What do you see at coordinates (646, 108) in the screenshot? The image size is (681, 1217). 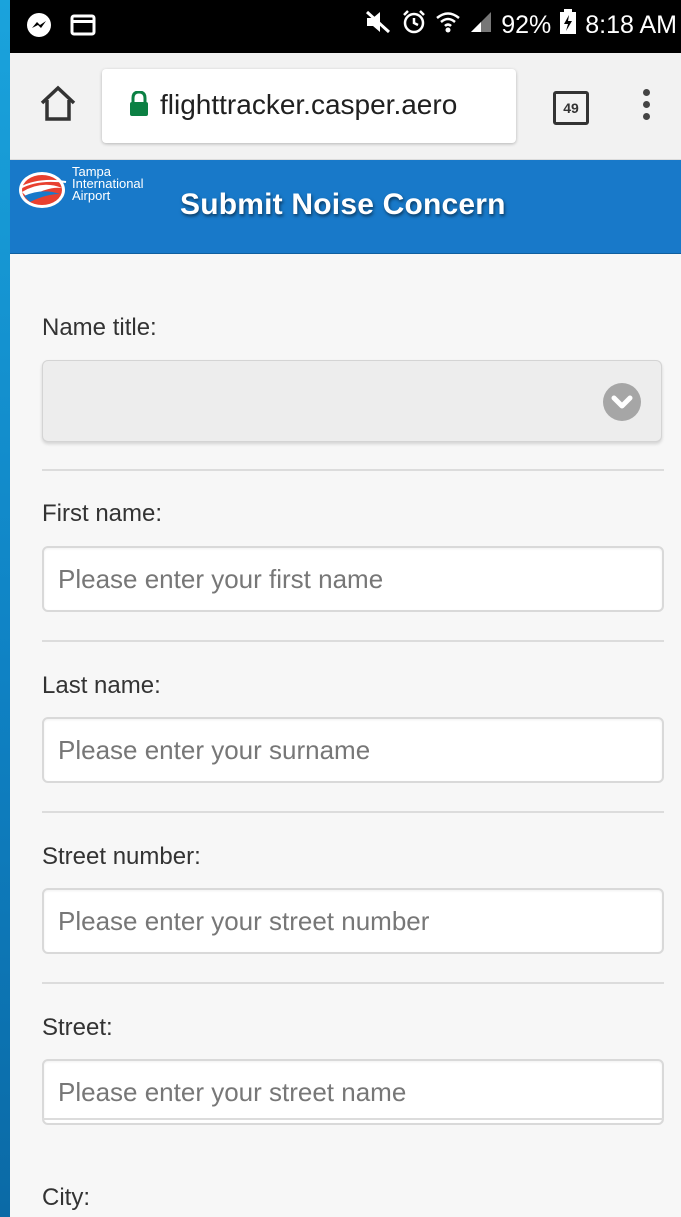 I see `overflow-menu-icon` at bounding box center [646, 108].